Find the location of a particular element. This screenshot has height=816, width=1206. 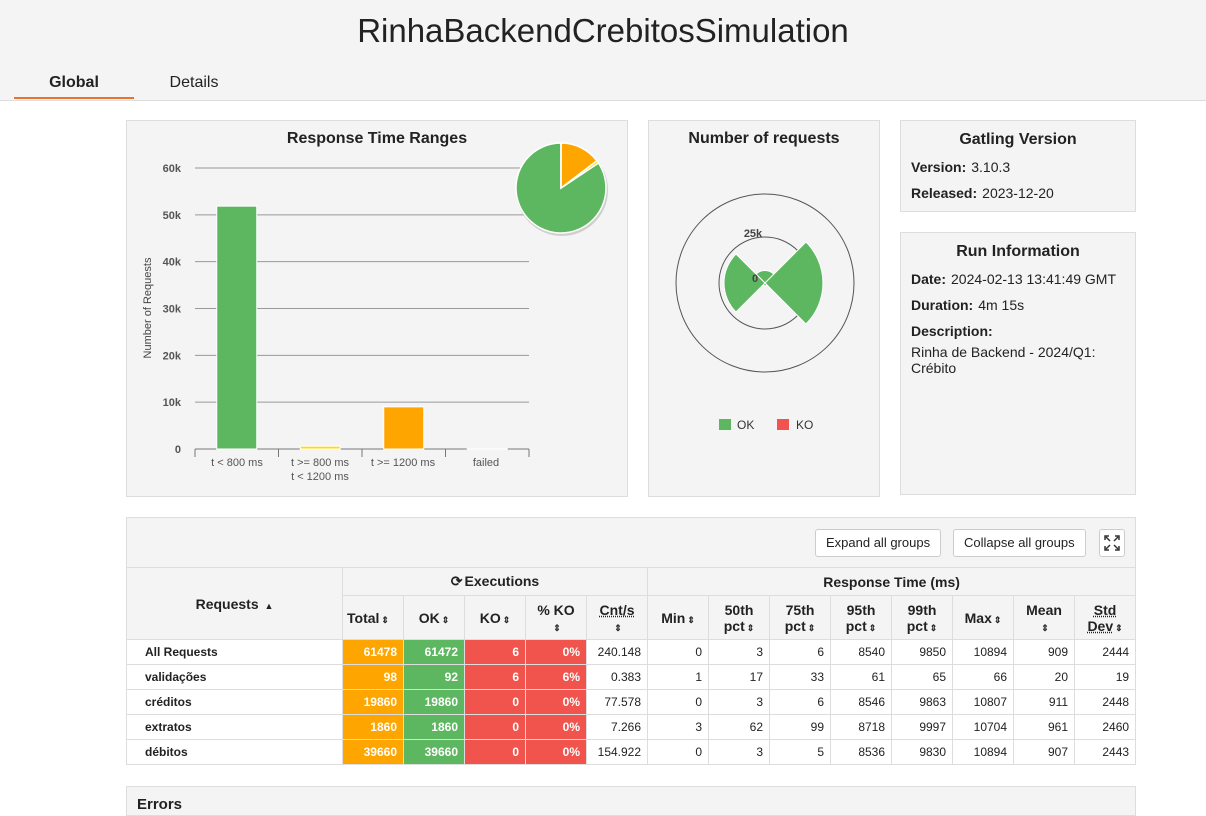

y-tick-label: 50k is located at coordinates (172, 216).